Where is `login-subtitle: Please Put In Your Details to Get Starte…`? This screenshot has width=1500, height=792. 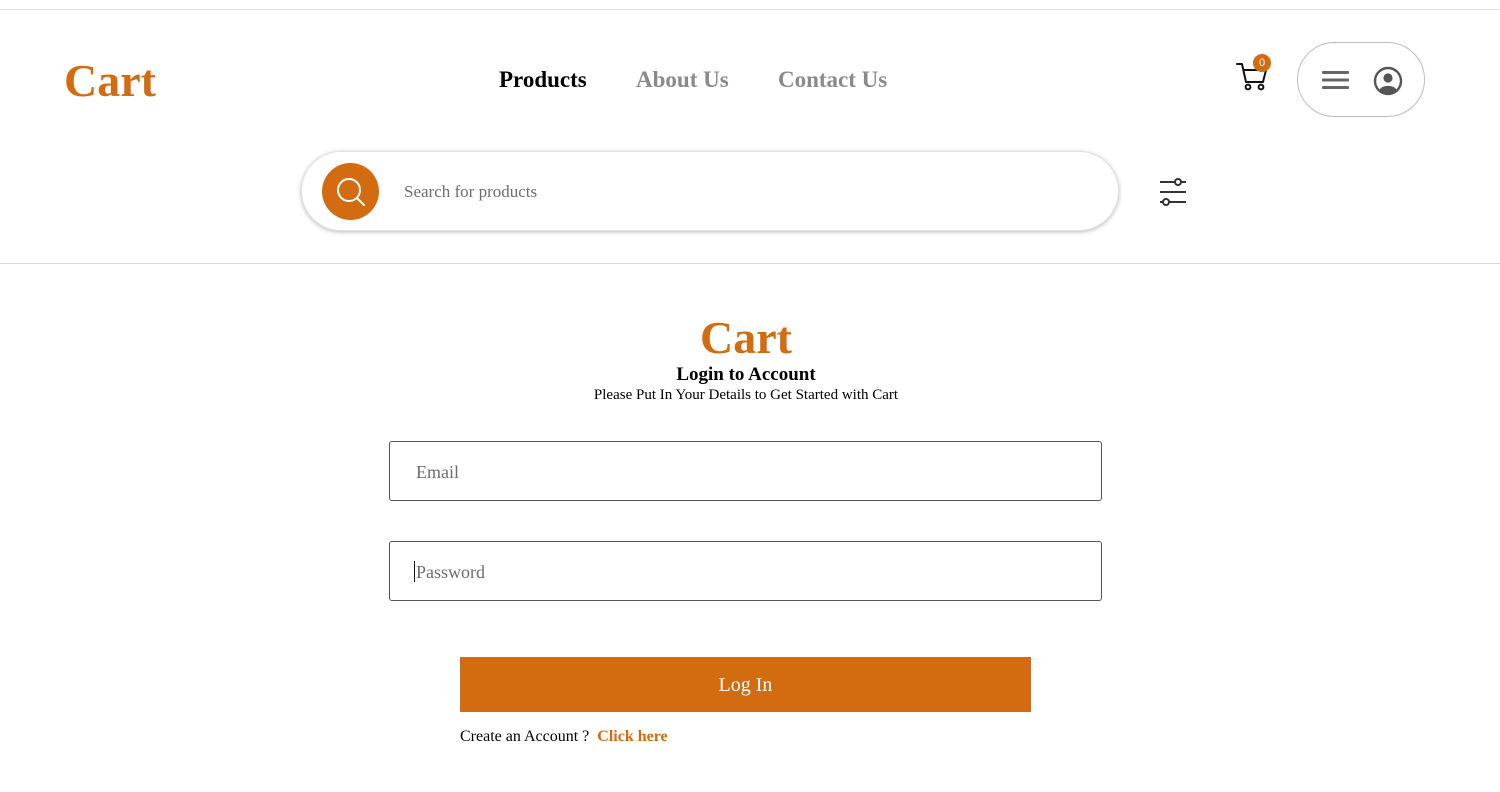 login-subtitle: Please Put In Your Details to Get Starte… is located at coordinates (746, 395).